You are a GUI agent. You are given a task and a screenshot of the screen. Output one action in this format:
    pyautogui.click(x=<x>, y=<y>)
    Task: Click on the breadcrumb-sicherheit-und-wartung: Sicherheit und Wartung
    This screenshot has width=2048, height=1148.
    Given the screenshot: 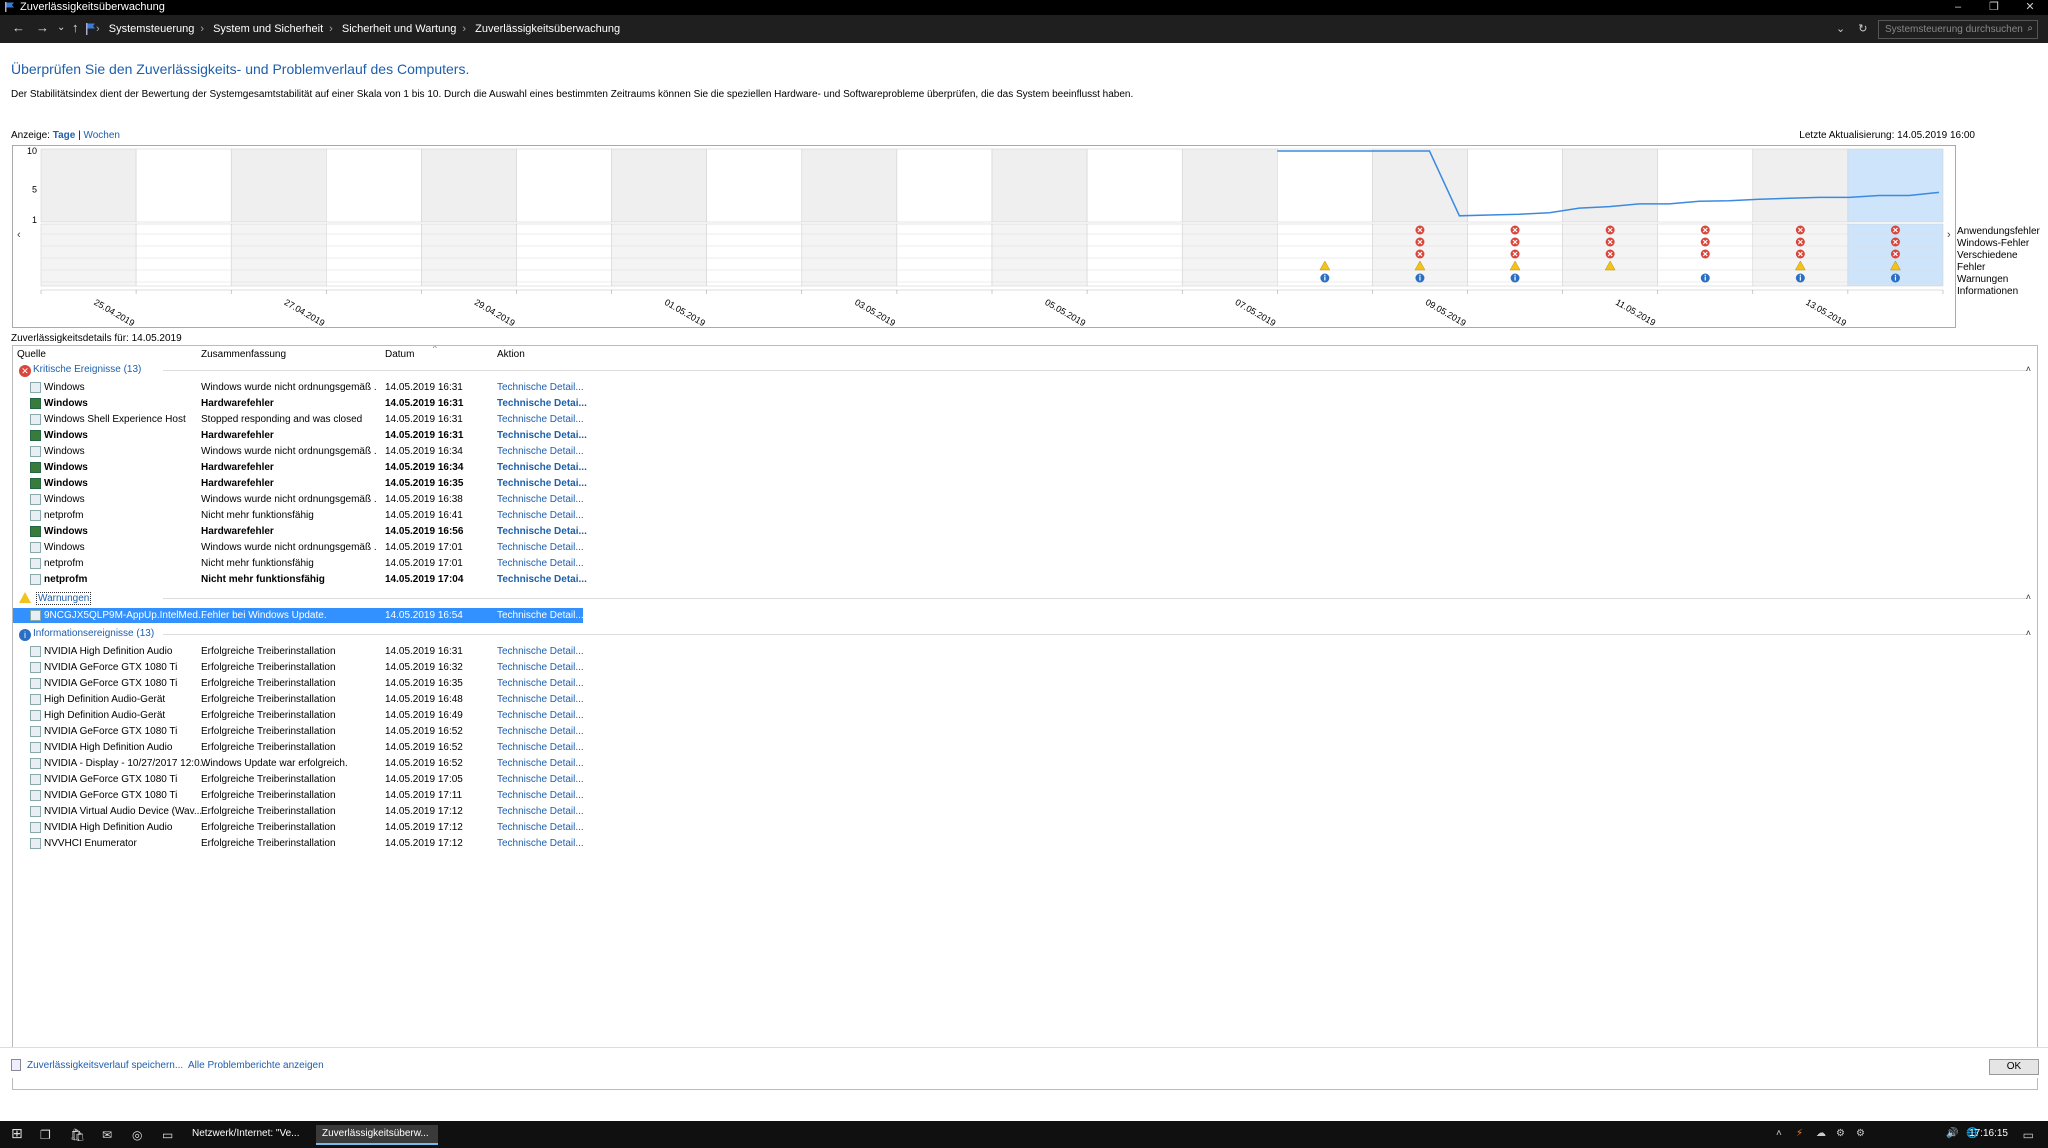 What is the action you would take?
    pyautogui.click(x=399, y=29)
    